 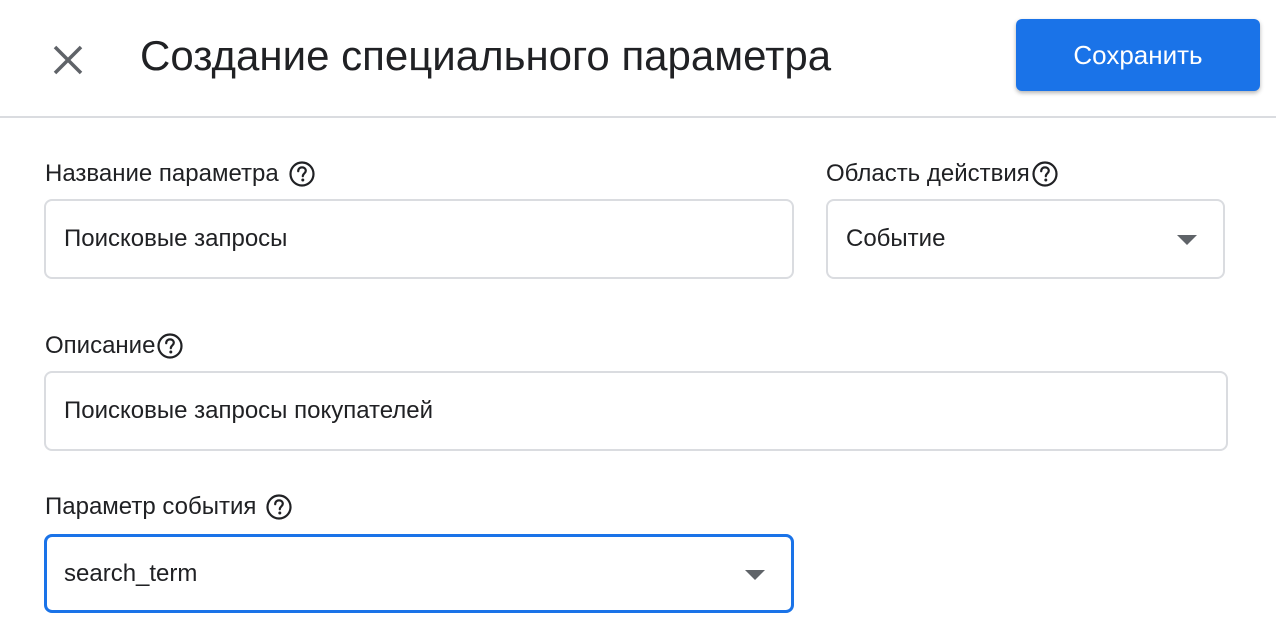 I want to click on parameter-name-label: Название параметра, so click(x=162, y=173).